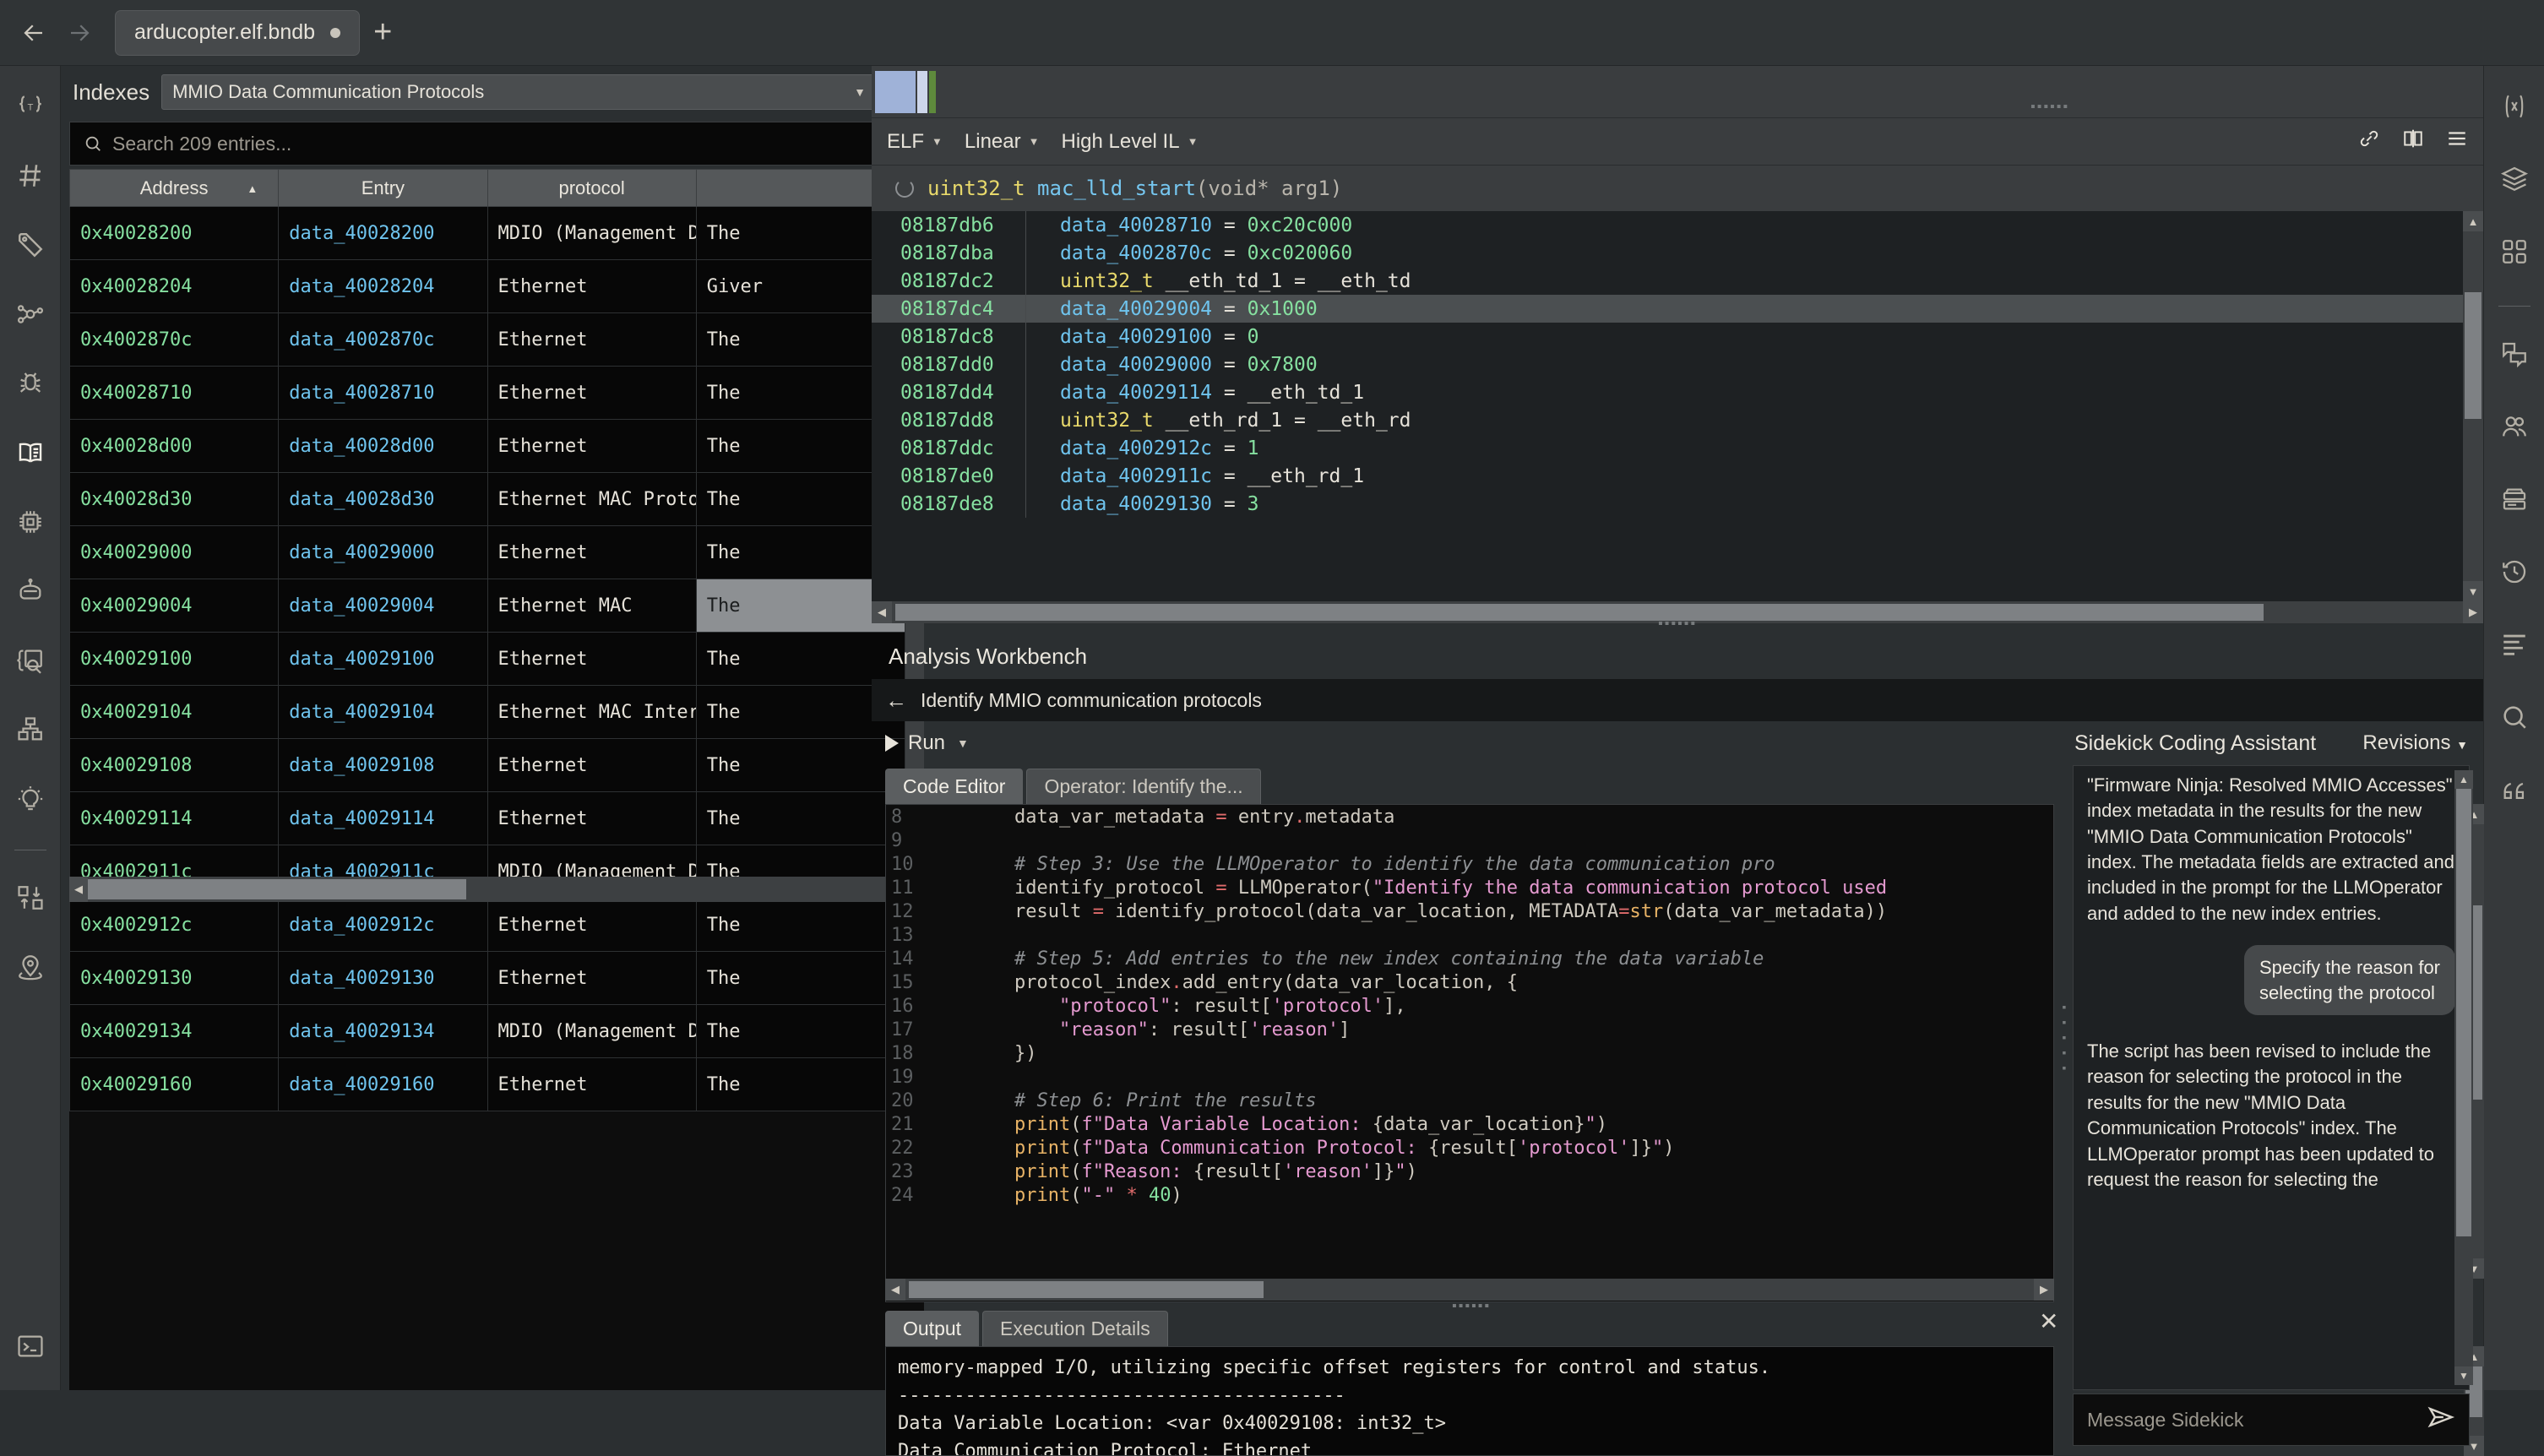 The image size is (2544, 1456). Describe the element at coordinates (1469, 1006) in the screenshot. I see `code-line: 16 "protocol": result['protocol'],` at that location.